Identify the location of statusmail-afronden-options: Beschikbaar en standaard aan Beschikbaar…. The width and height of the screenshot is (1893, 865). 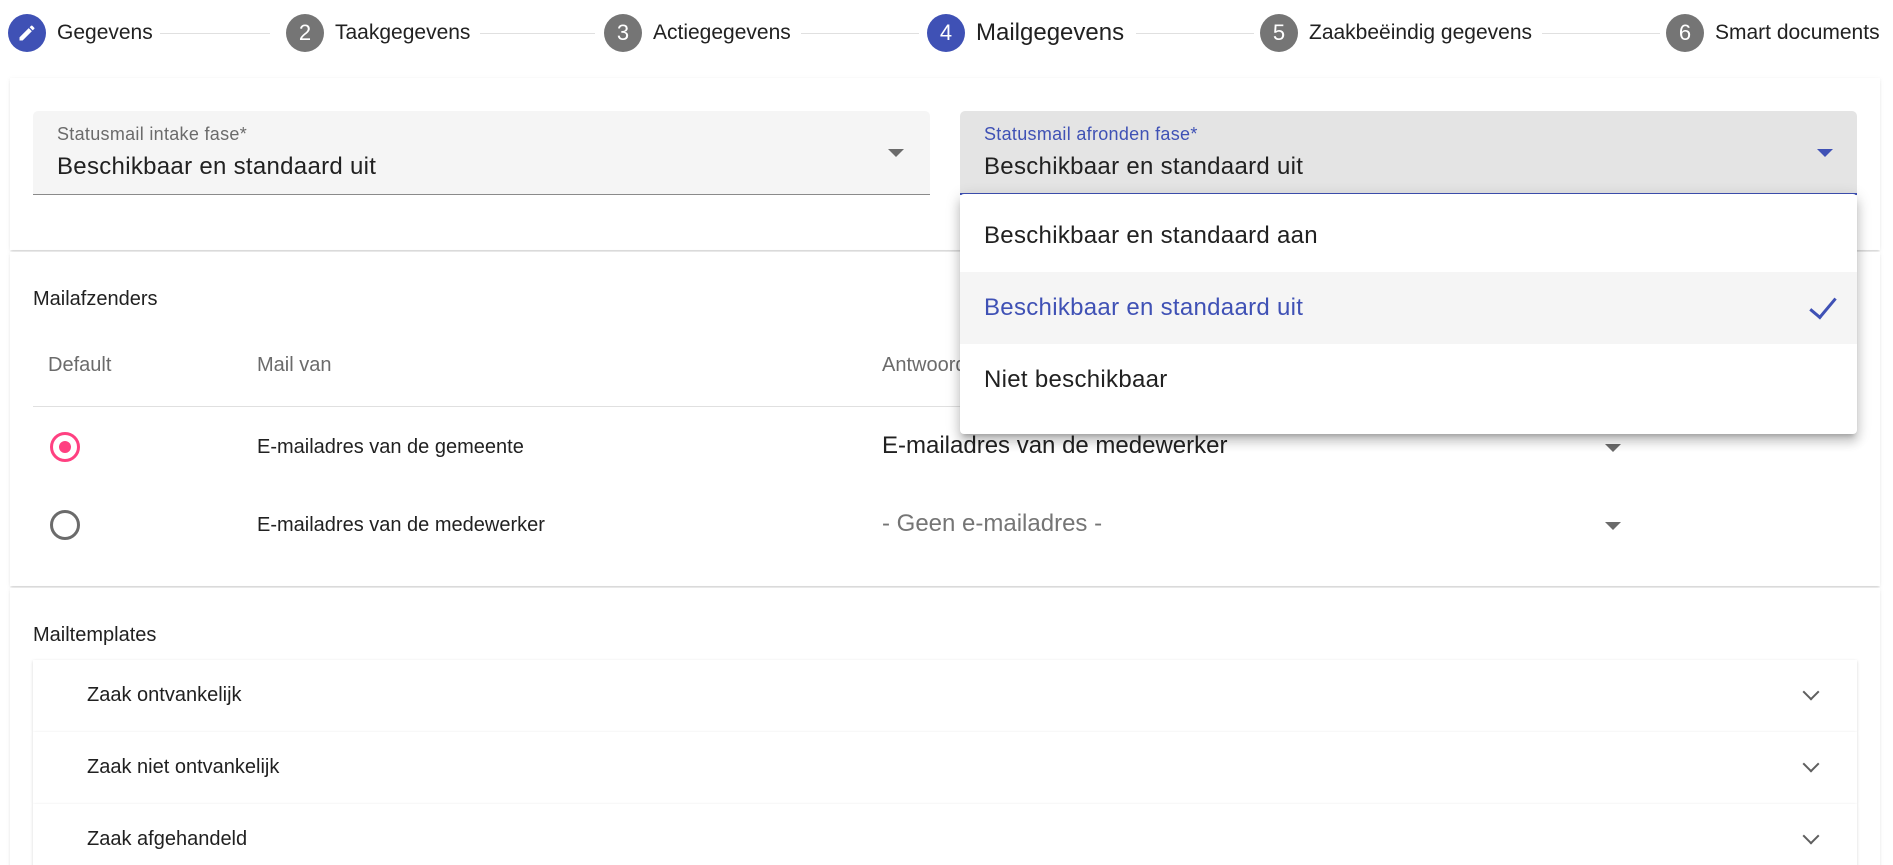
(1408, 314).